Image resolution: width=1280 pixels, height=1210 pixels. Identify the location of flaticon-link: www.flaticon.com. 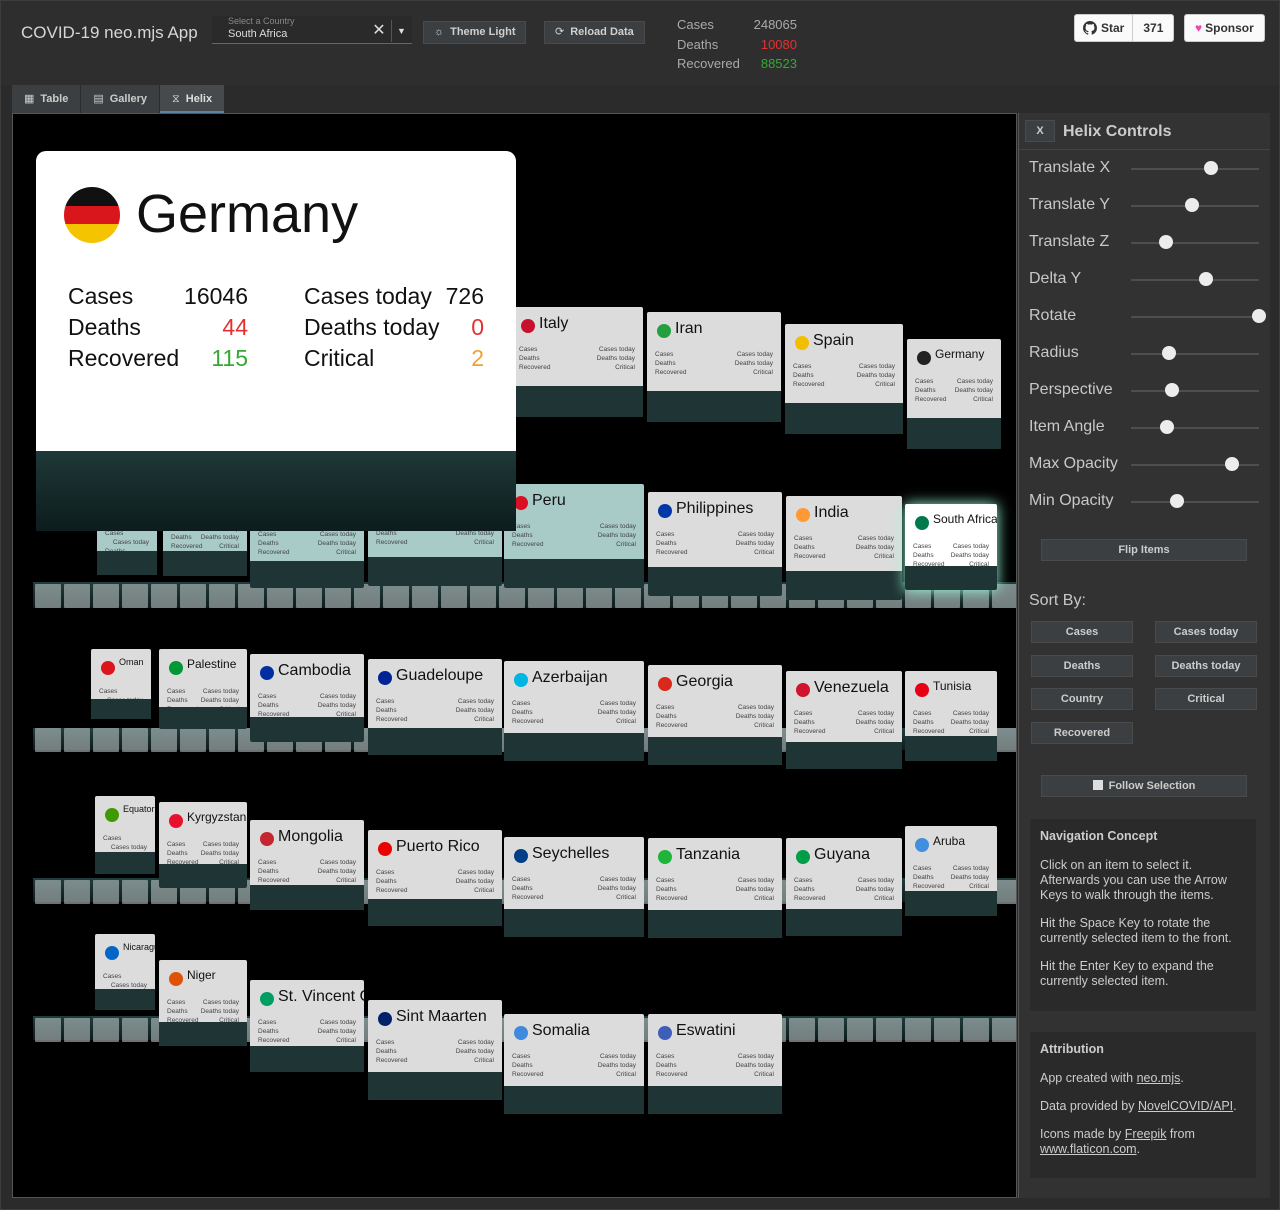
(1088, 1149).